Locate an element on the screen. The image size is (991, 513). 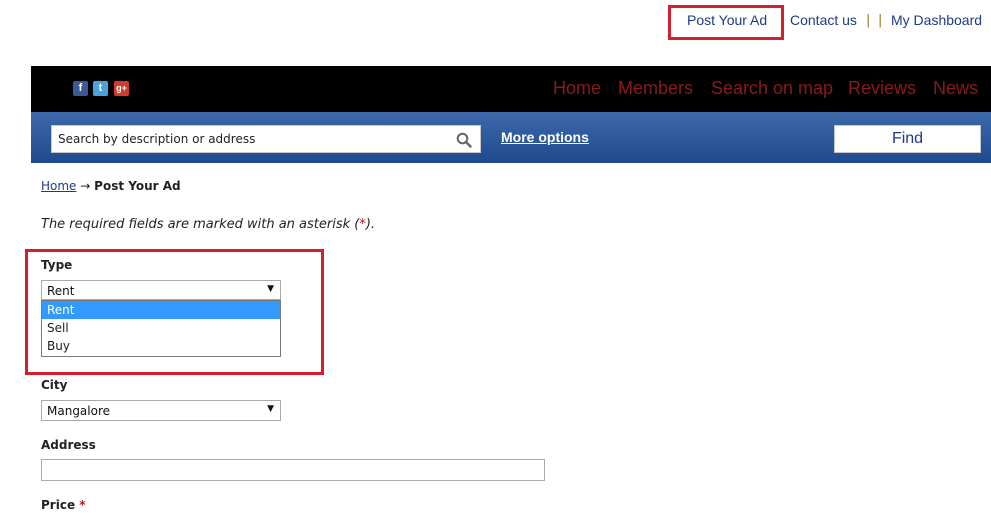
facebook-icon: f is located at coordinates (80, 88).